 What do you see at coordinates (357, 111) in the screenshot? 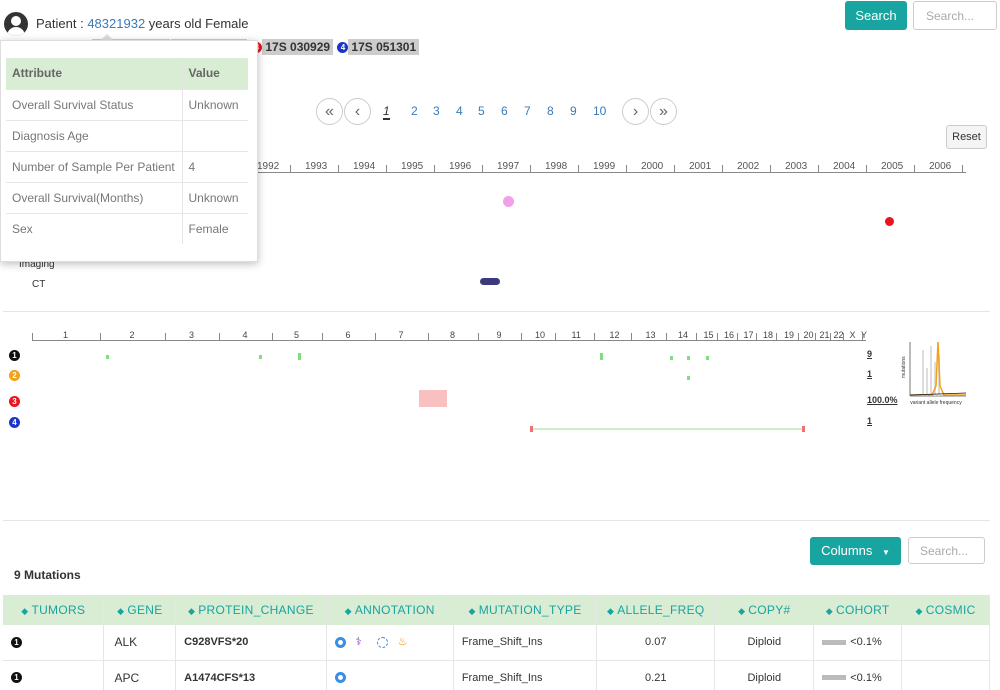
I see `prev-page-button: ‹` at bounding box center [357, 111].